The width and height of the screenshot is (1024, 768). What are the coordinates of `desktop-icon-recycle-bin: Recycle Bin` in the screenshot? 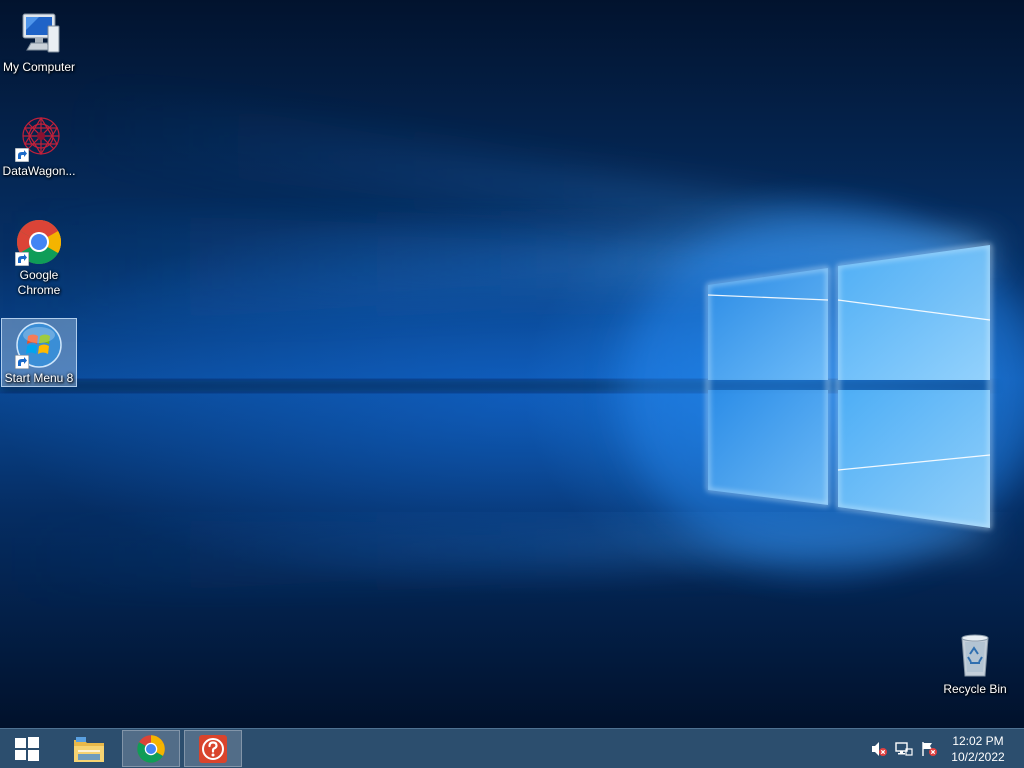 It's located at (975, 663).